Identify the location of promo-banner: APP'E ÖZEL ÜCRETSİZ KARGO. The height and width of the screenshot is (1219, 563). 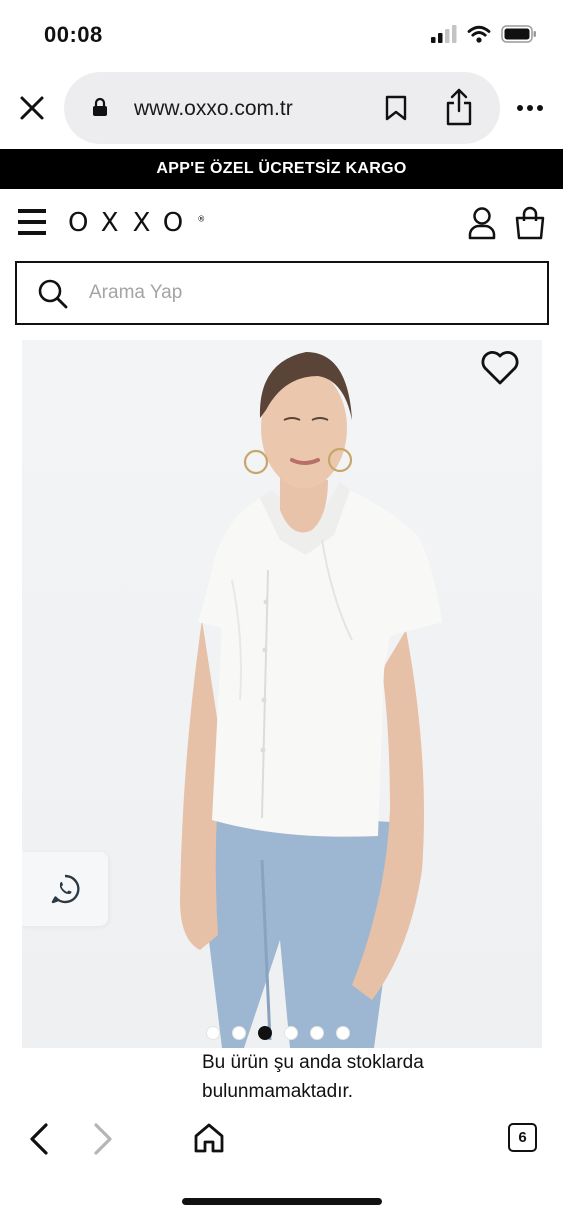
(281, 169).